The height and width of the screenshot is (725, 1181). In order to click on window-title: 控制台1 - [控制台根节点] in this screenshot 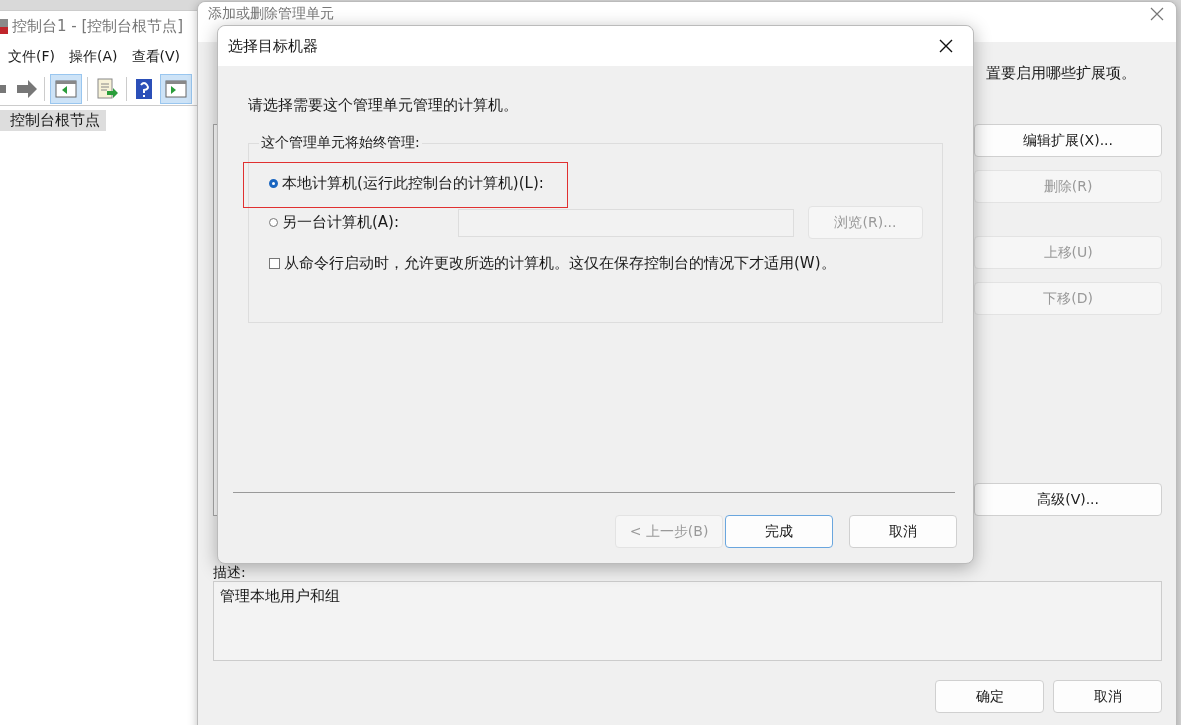, I will do `click(98, 26)`.